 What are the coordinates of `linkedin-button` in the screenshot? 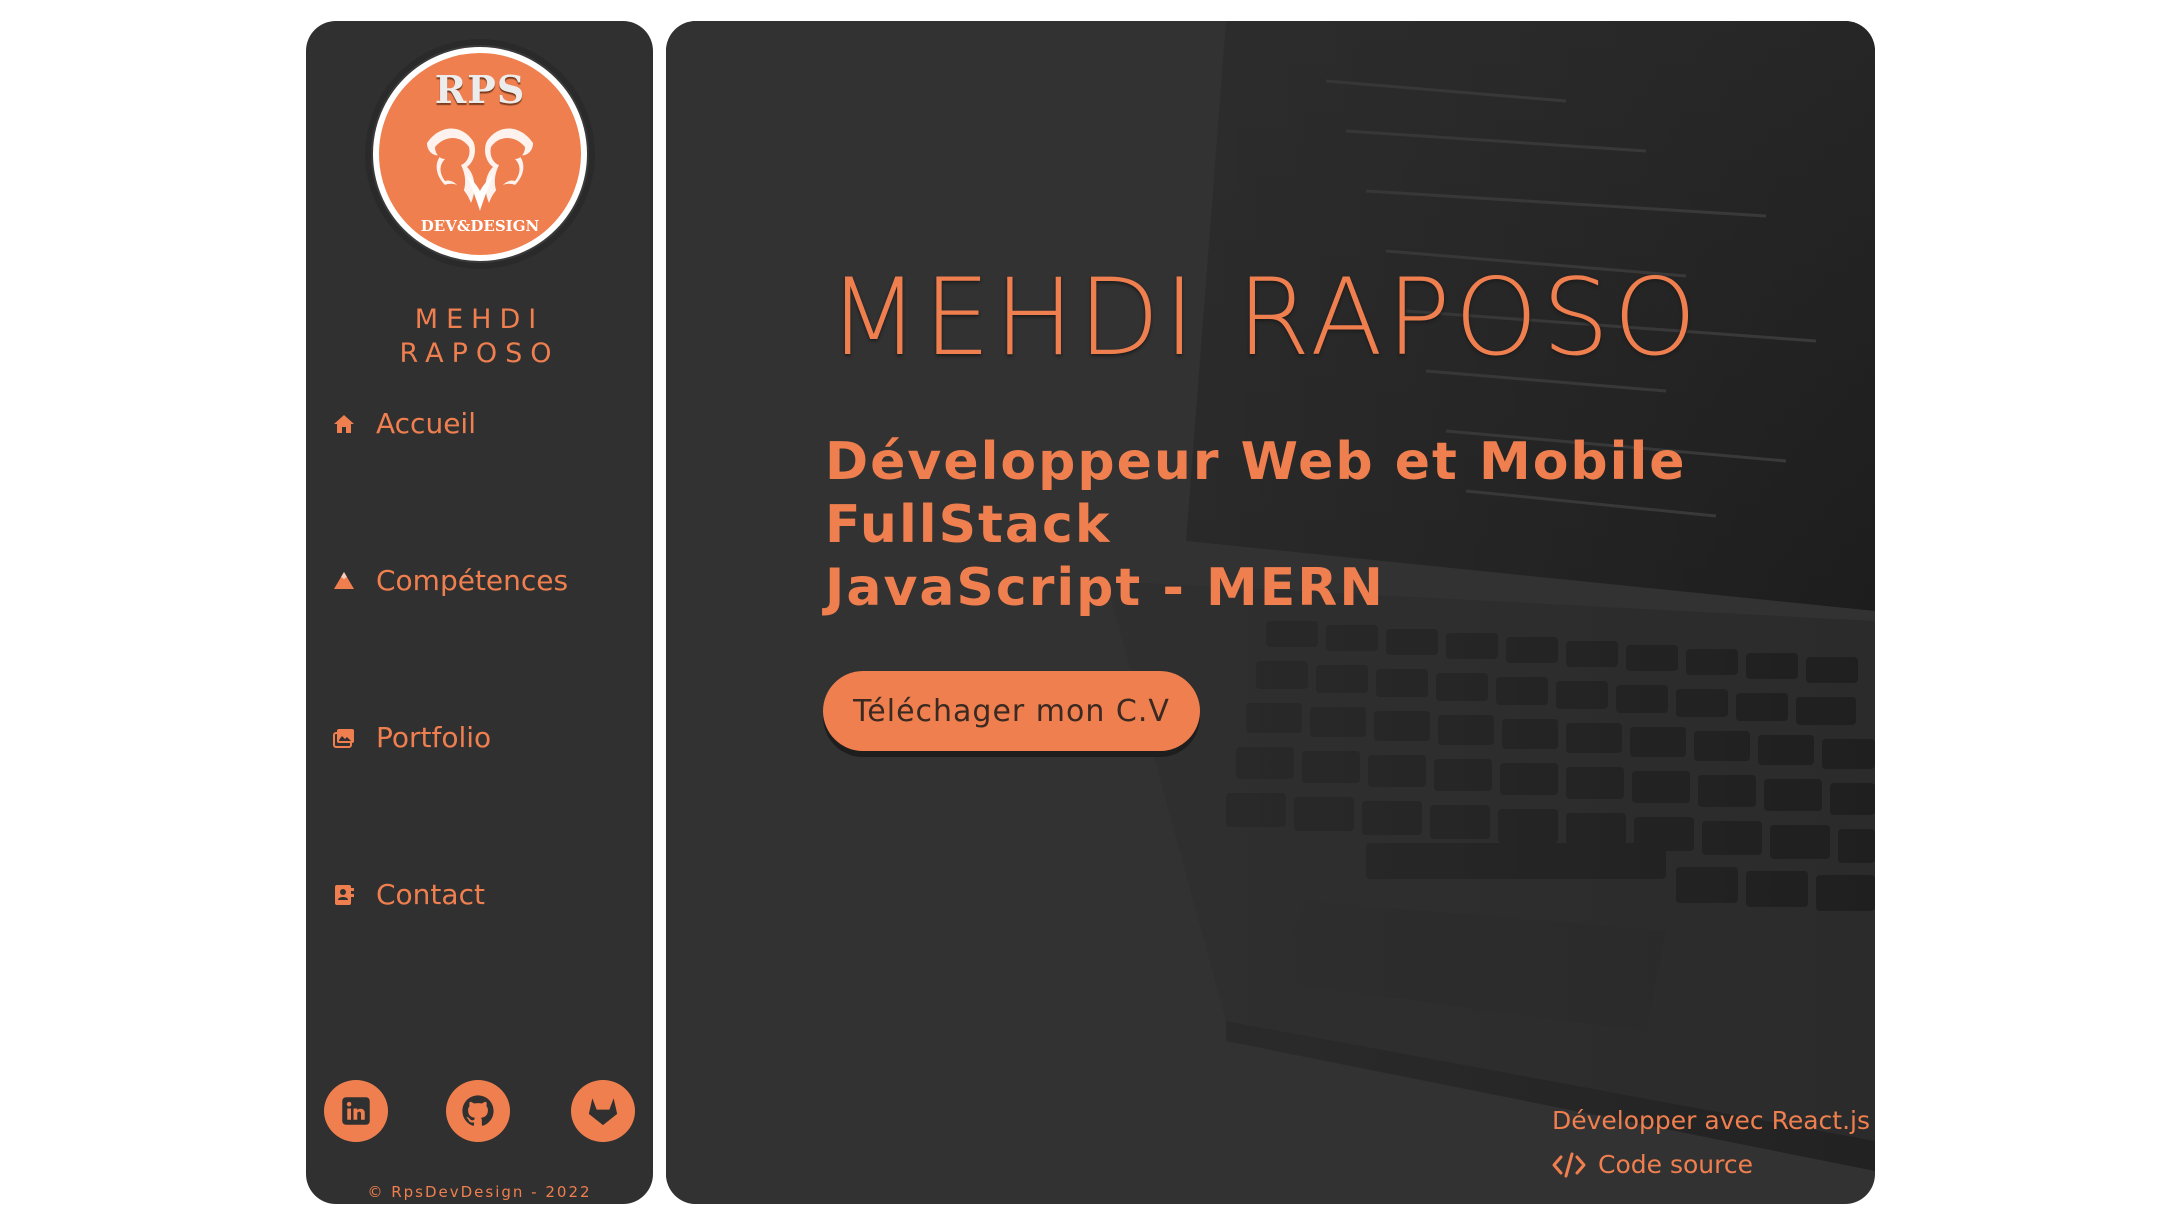 It's located at (356, 1111).